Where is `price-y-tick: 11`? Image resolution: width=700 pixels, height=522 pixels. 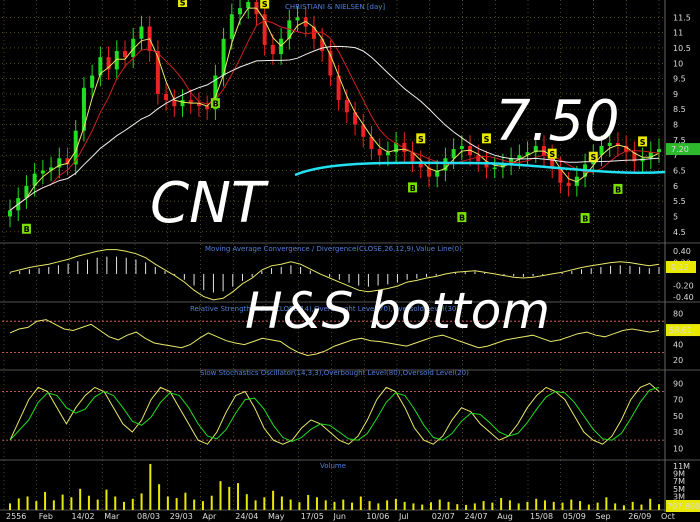
price-y-tick: 11 is located at coordinates (678, 33).